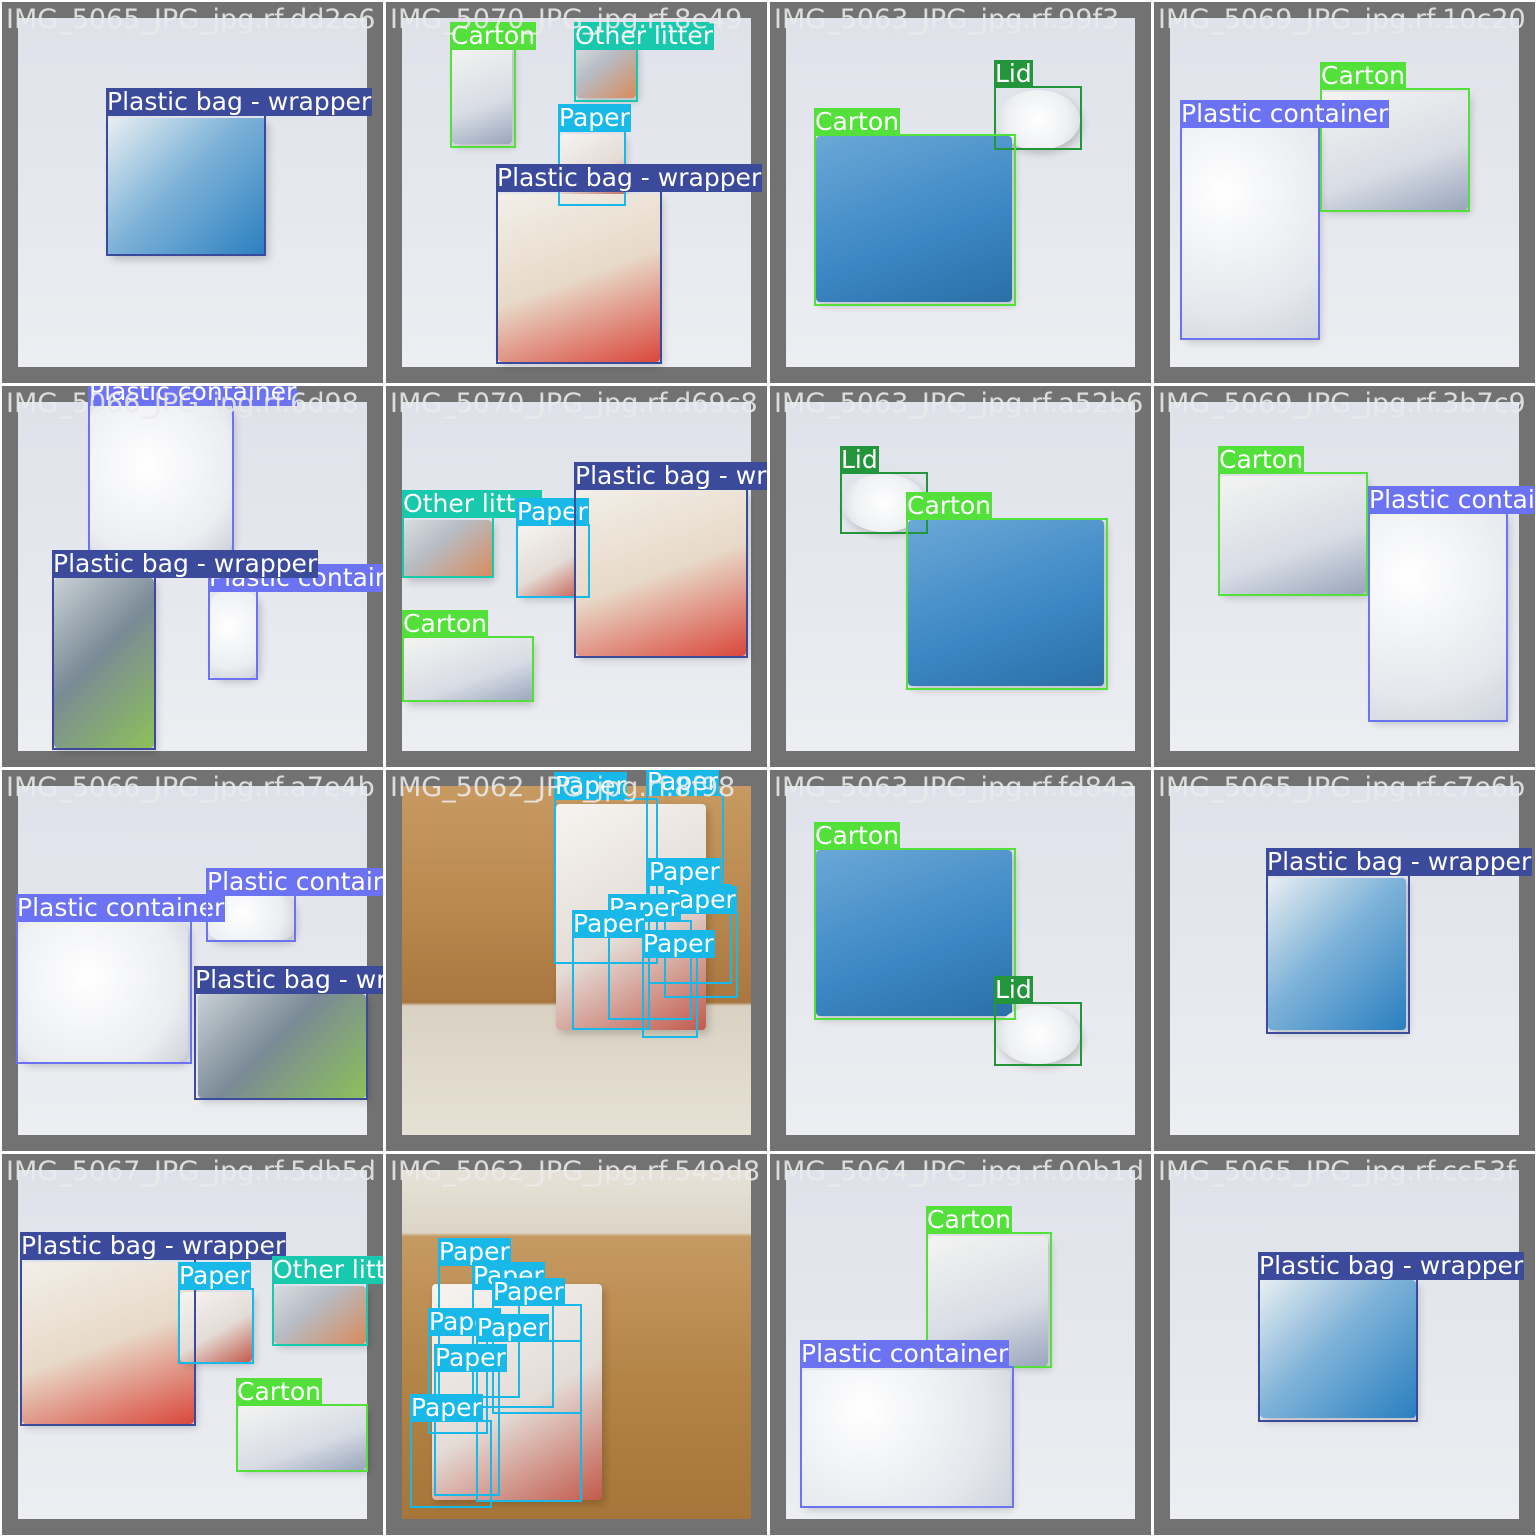 The height and width of the screenshot is (1536, 1536). Describe the element at coordinates (1038, 1021) in the screenshot. I see `detection-box: Lid` at that location.